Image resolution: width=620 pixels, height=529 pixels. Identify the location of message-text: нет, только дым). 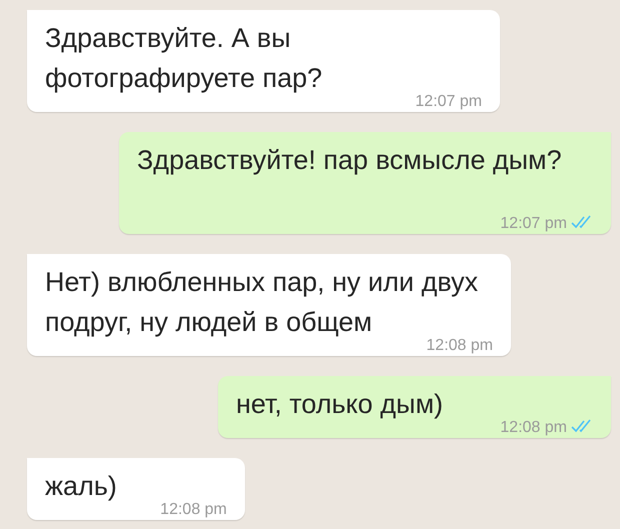
(339, 404).